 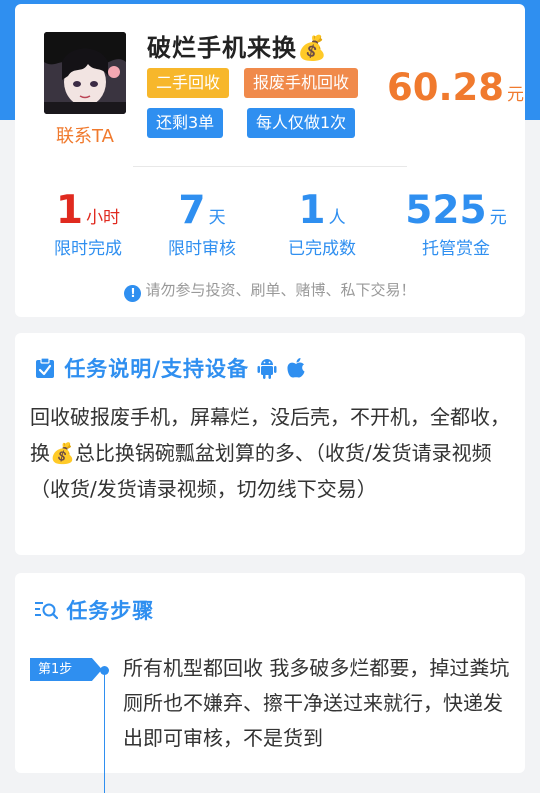 I want to click on step-dot, so click(x=104, y=670).